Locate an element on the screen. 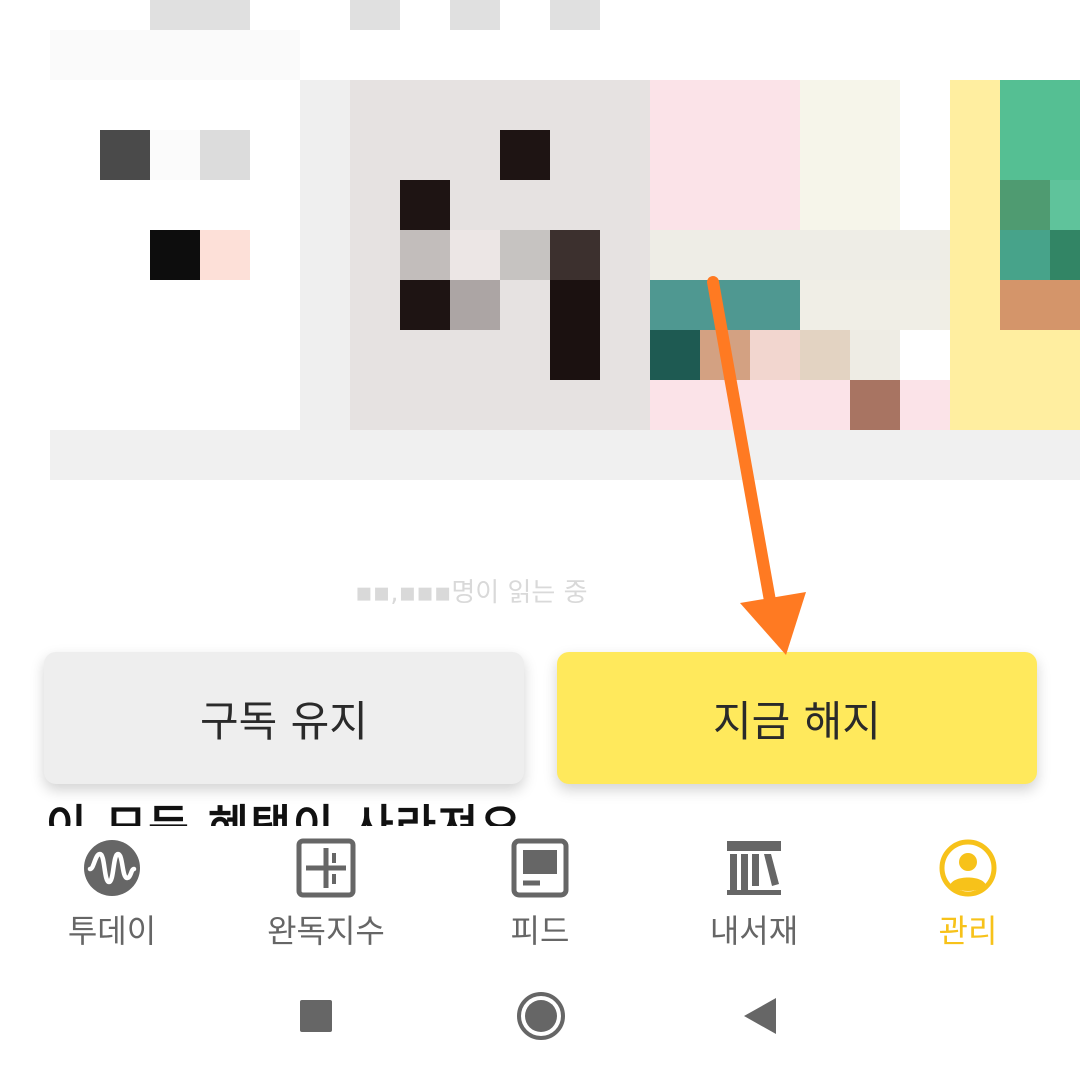 This screenshot has height=1080, width=1080. background-headline: 이 모든 혜택이 사라져요 is located at coordinates (284, 808).